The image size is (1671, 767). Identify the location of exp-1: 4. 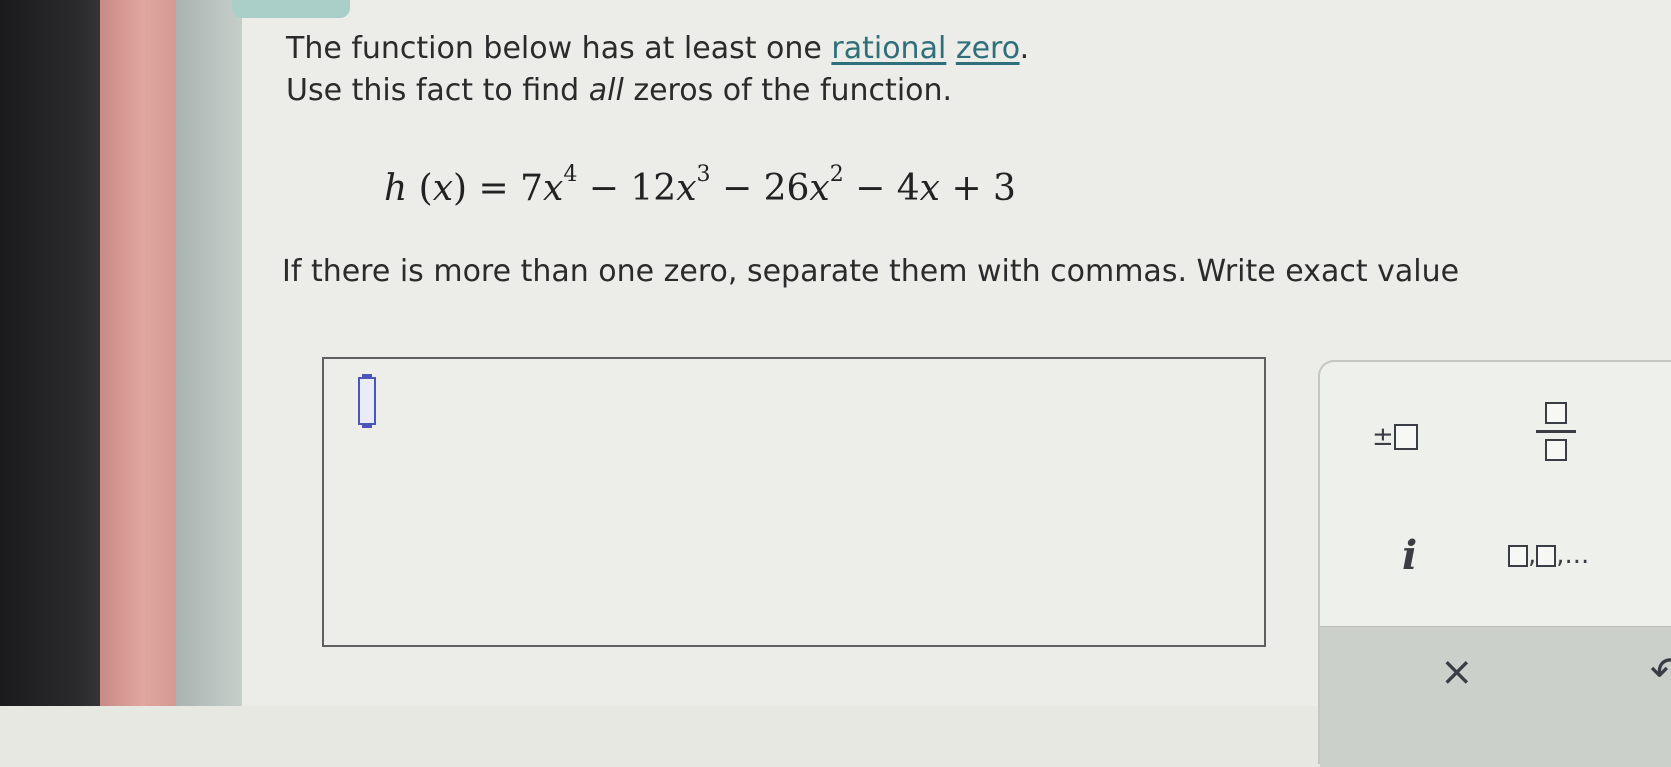
(570, 174).